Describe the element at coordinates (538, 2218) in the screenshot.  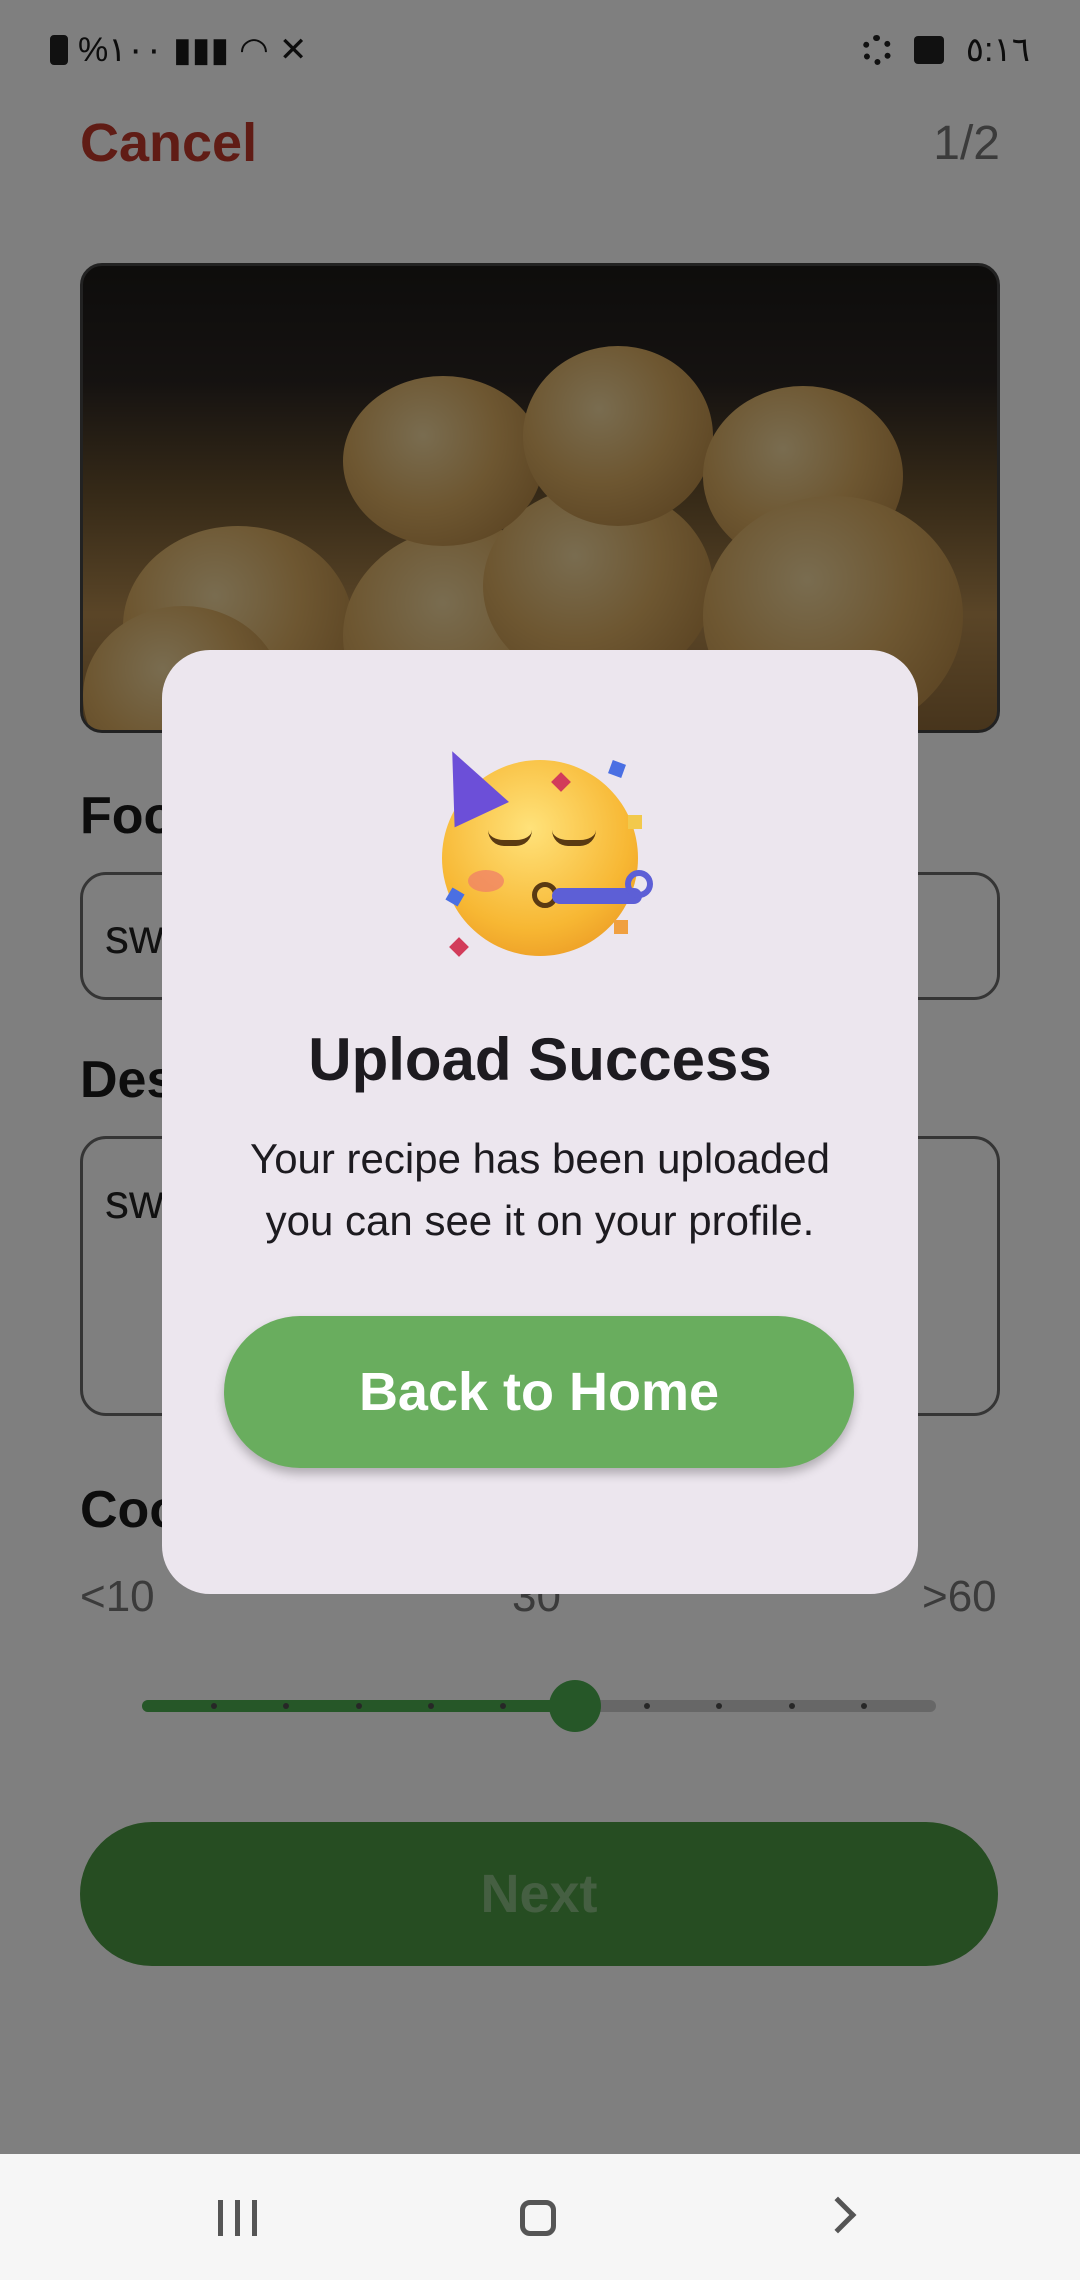
I see `home-button` at that location.